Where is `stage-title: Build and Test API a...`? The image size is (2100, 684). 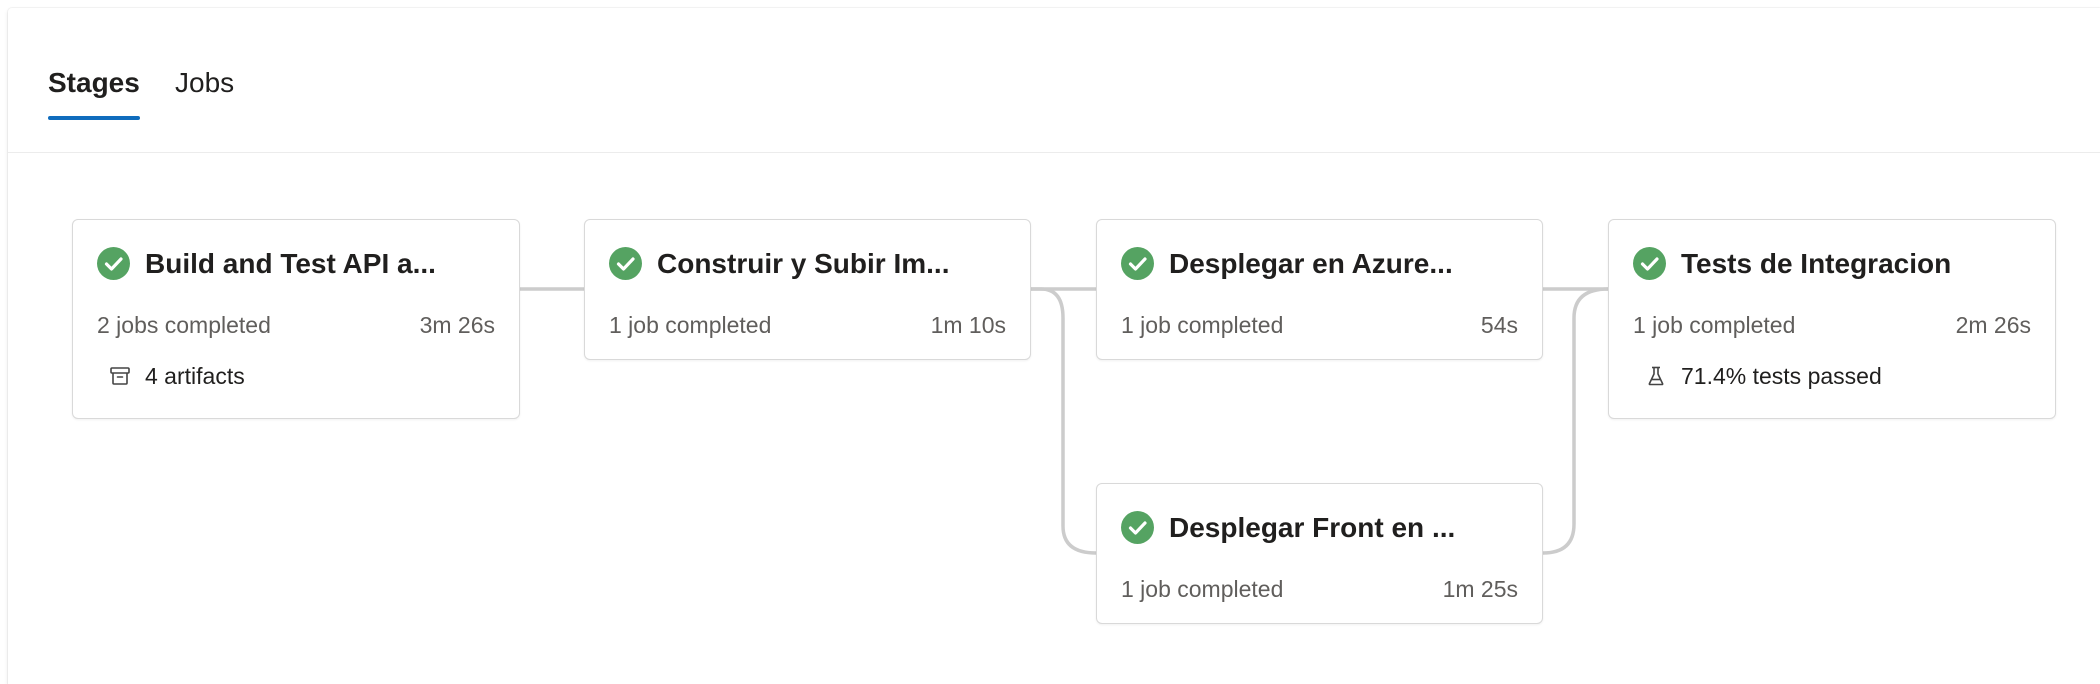 stage-title: Build and Test API a... is located at coordinates (290, 263).